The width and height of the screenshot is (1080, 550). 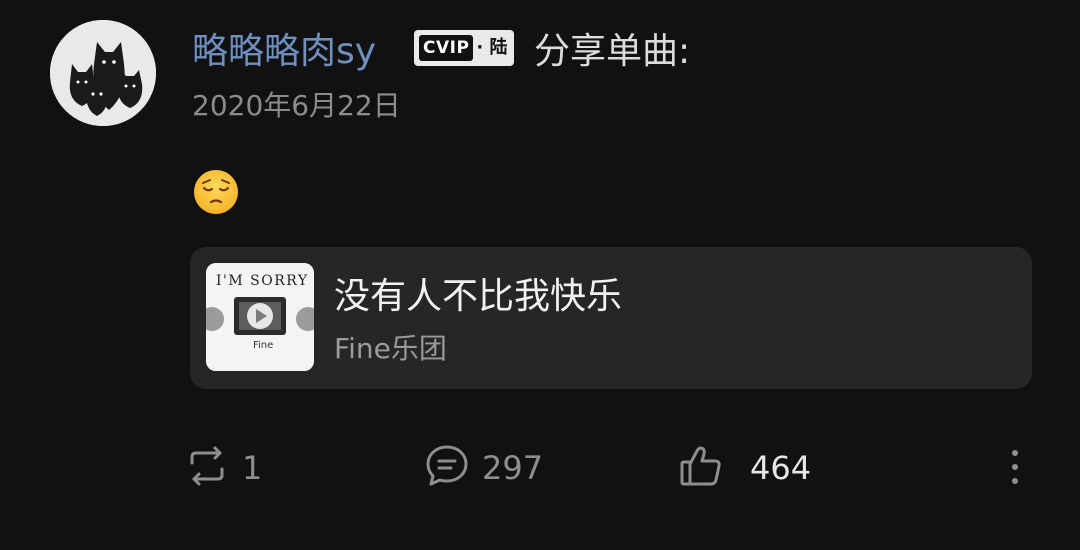 What do you see at coordinates (781, 468) in the screenshot?
I see `like-count: 464` at bounding box center [781, 468].